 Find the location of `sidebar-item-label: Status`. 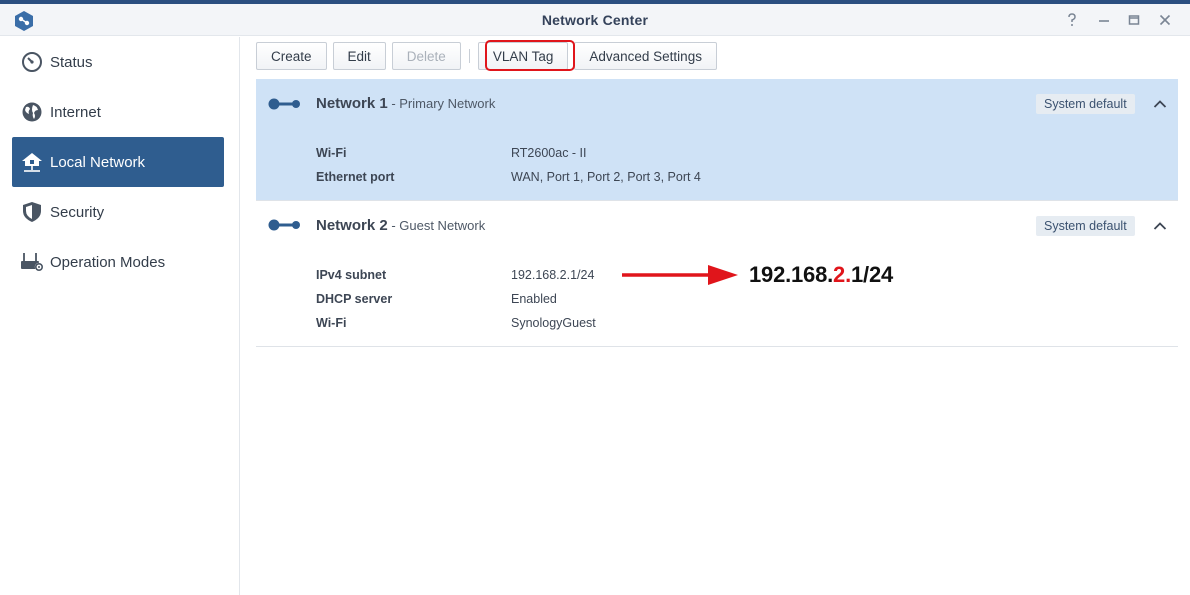

sidebar-item-label: Status is located at coordinates (71, 62).